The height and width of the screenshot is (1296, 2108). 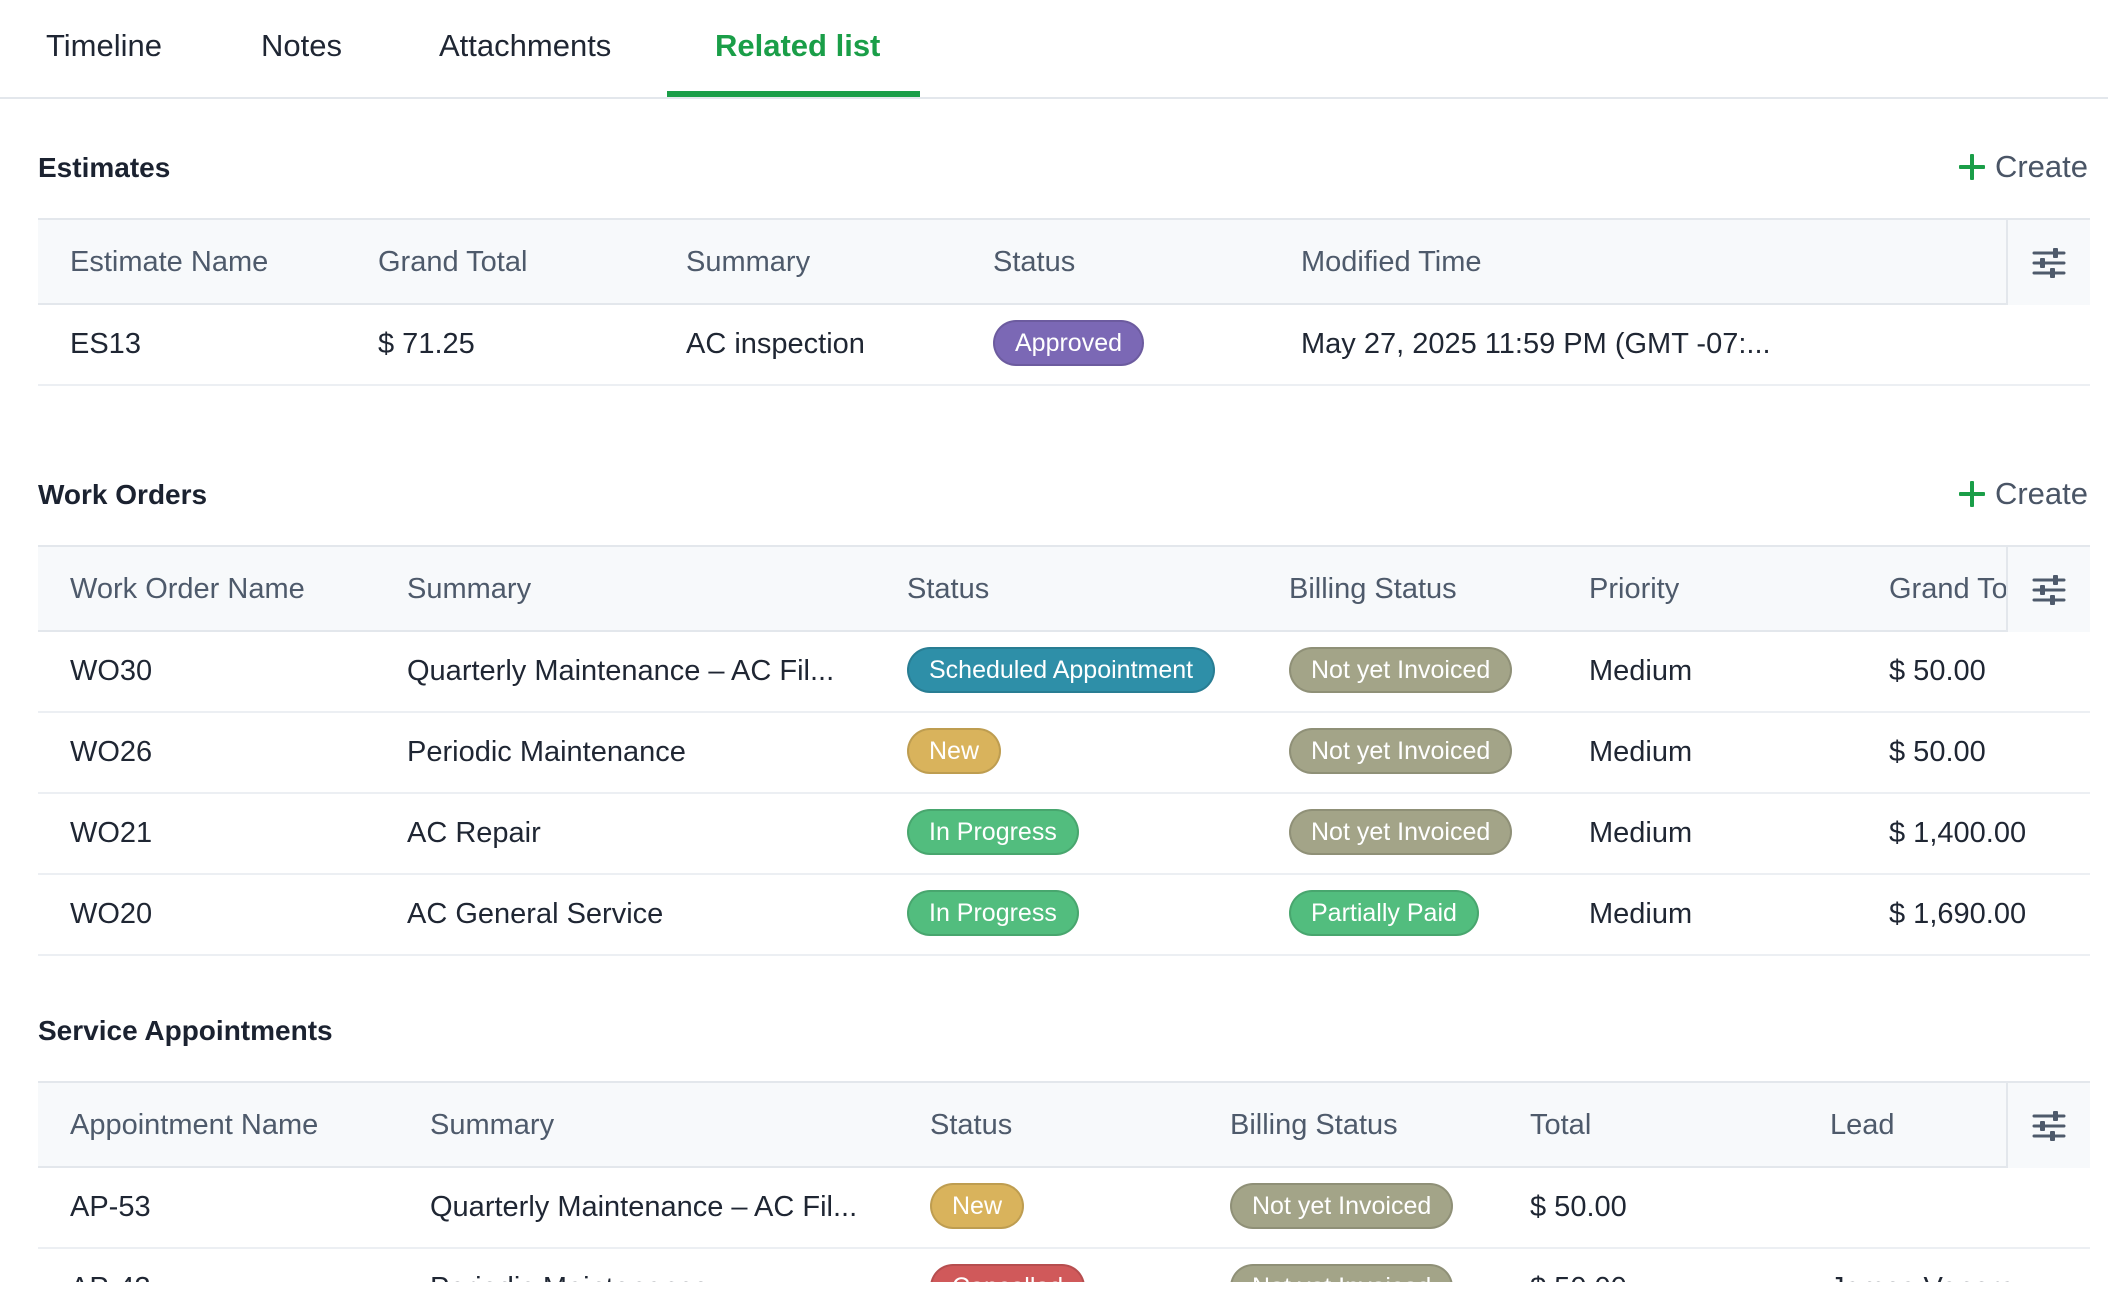 I want to click on tab-related-list: Related list, so click(x=797, y=49).